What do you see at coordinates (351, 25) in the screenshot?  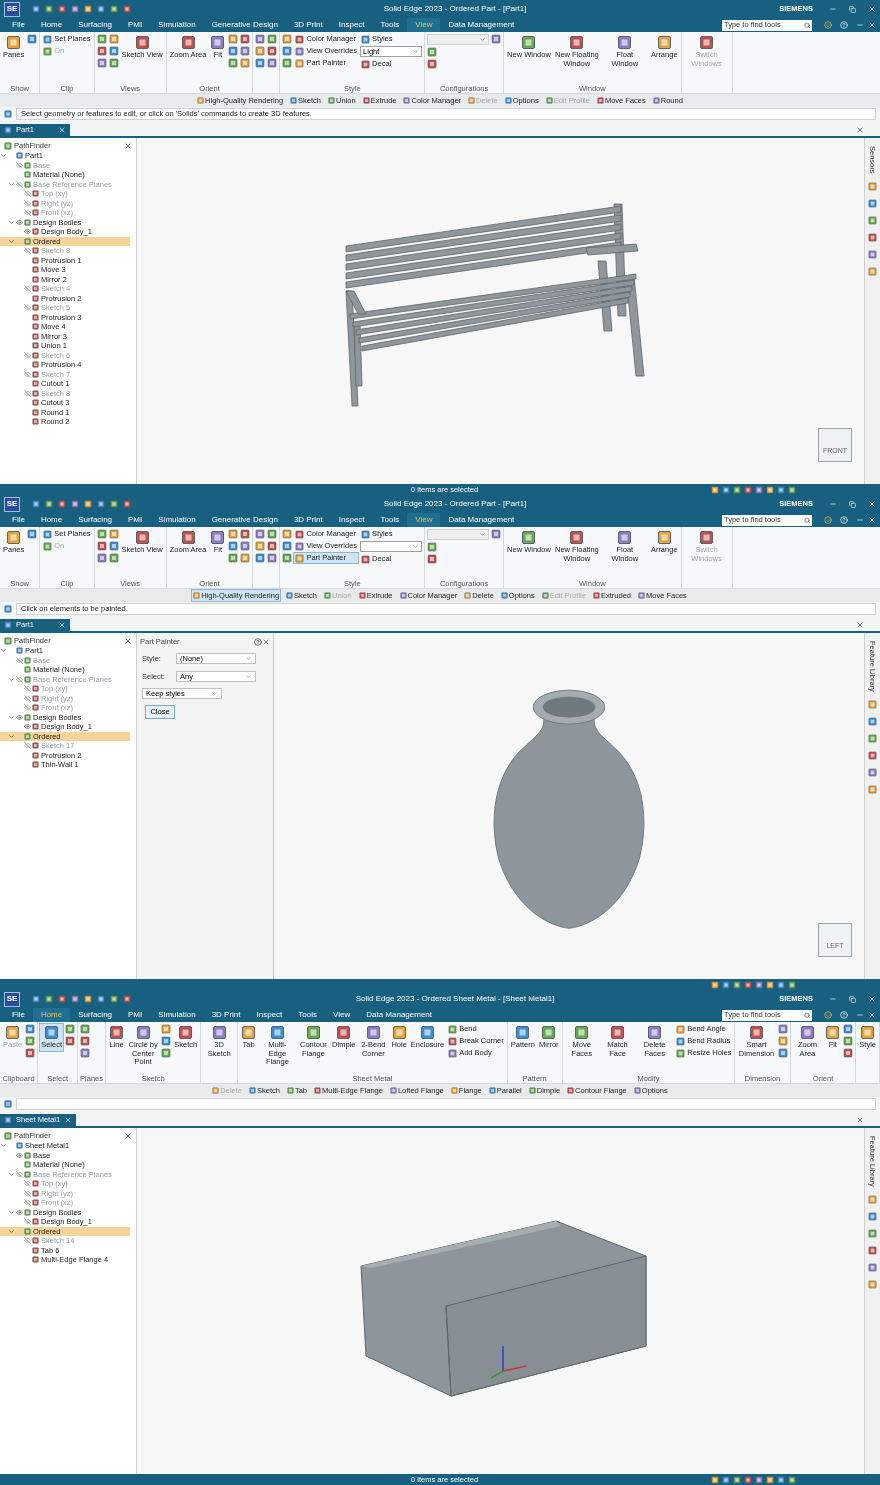 I see `menu-tab: Inspect` at bounding box center [351, 25].